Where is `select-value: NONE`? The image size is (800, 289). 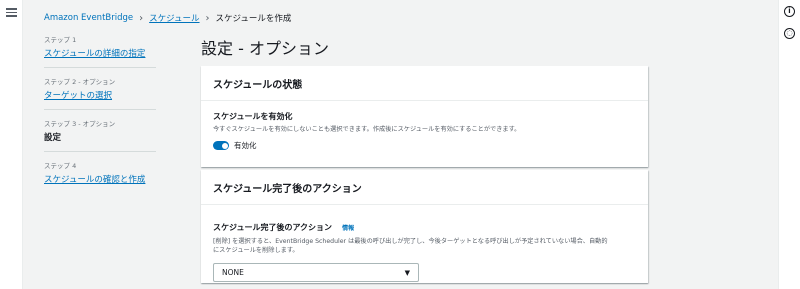 select-value: NONE is located at coordinates (233, 272).